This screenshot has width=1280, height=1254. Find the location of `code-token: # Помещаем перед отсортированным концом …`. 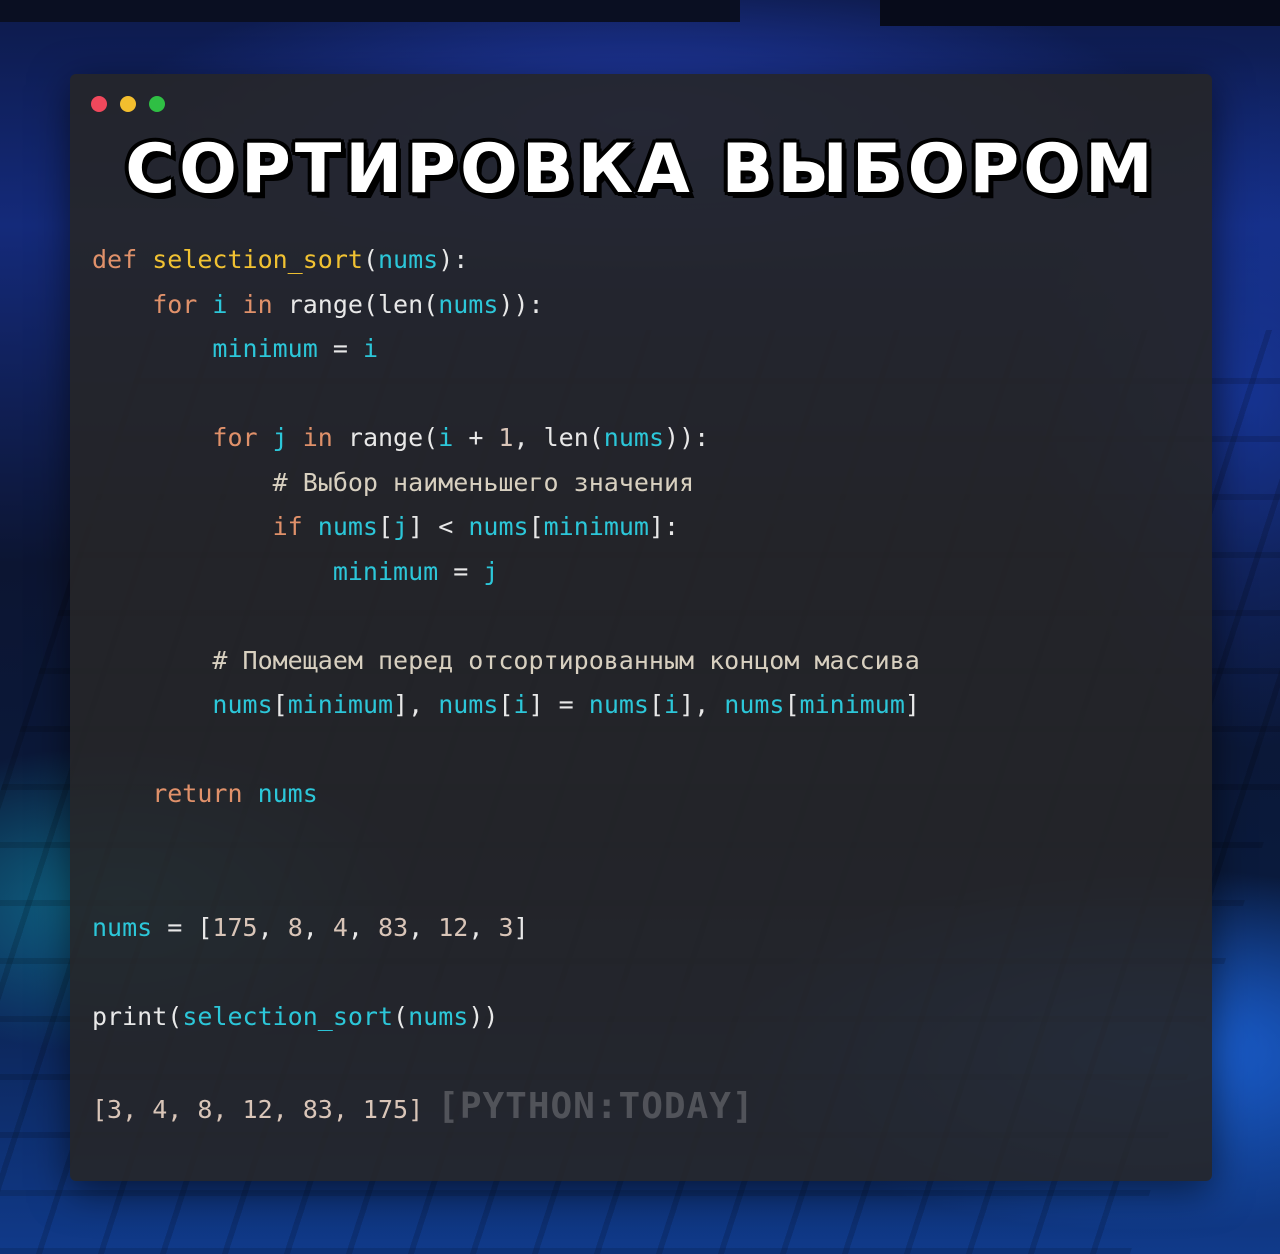

code-token: # Помещаем перед отсортированным концом … is located at coordinates (506, 660).